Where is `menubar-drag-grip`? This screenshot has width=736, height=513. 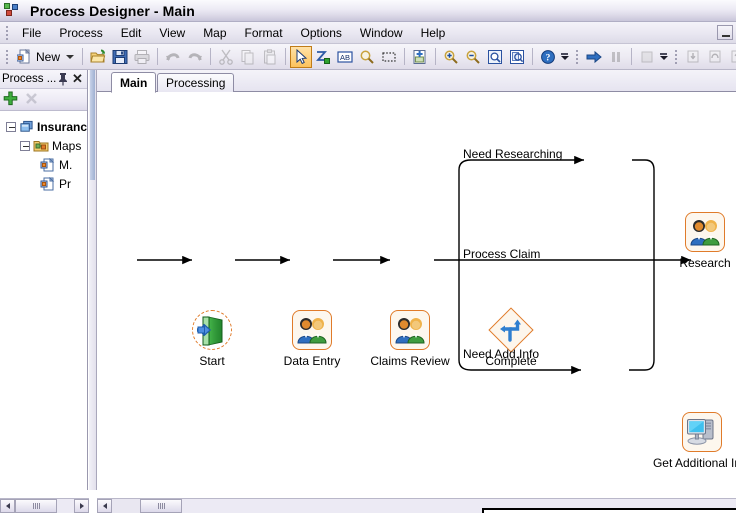 menubar-drag-grip is located at coordinates (6, 33).